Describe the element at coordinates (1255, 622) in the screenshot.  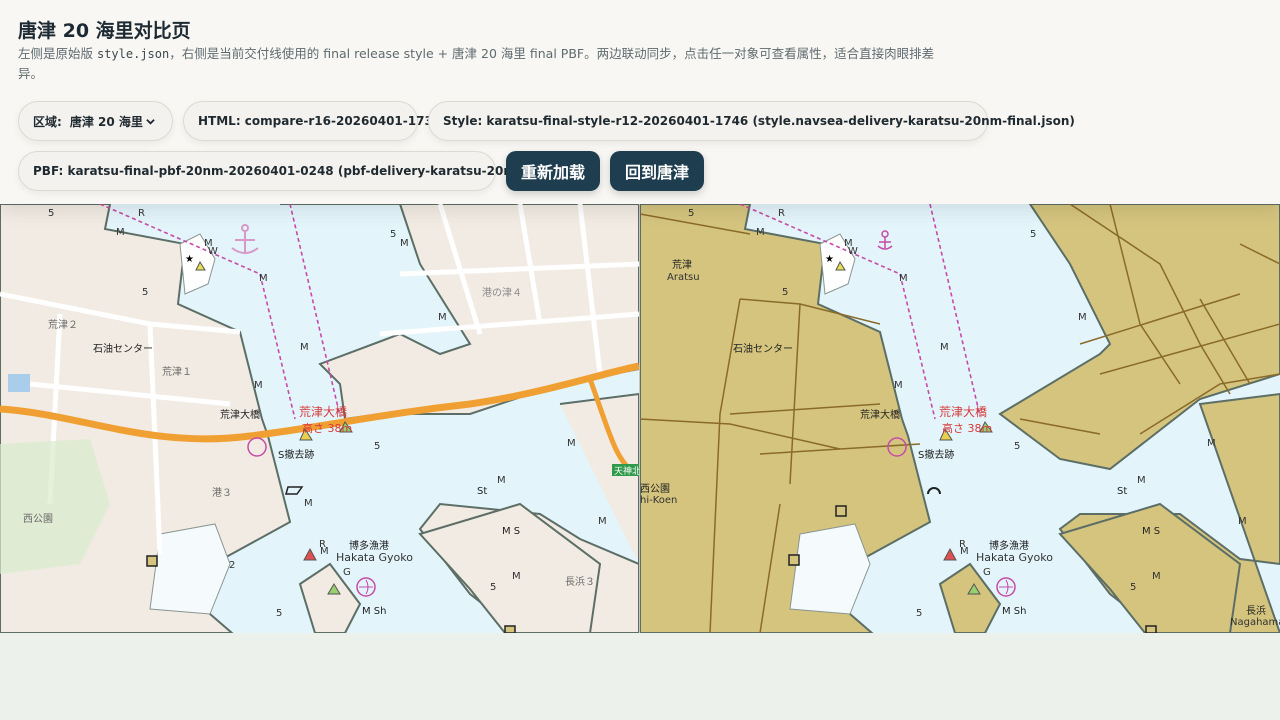
I see `label-nagahama-en: Nagahama` at that location.